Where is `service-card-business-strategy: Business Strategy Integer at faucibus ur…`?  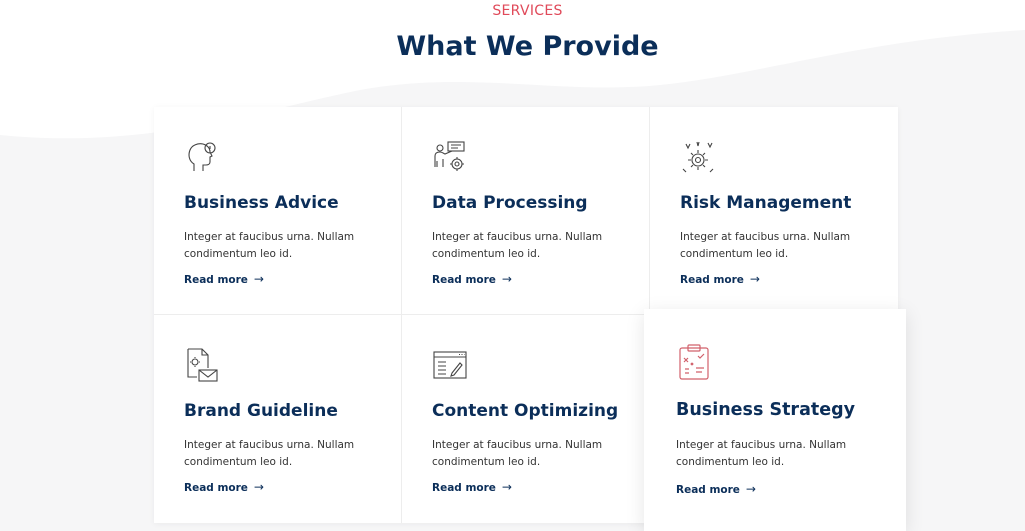 service-card-business-strategy: Business Strategy Integer at faucibus ur… is located at coordinates (775, 420).